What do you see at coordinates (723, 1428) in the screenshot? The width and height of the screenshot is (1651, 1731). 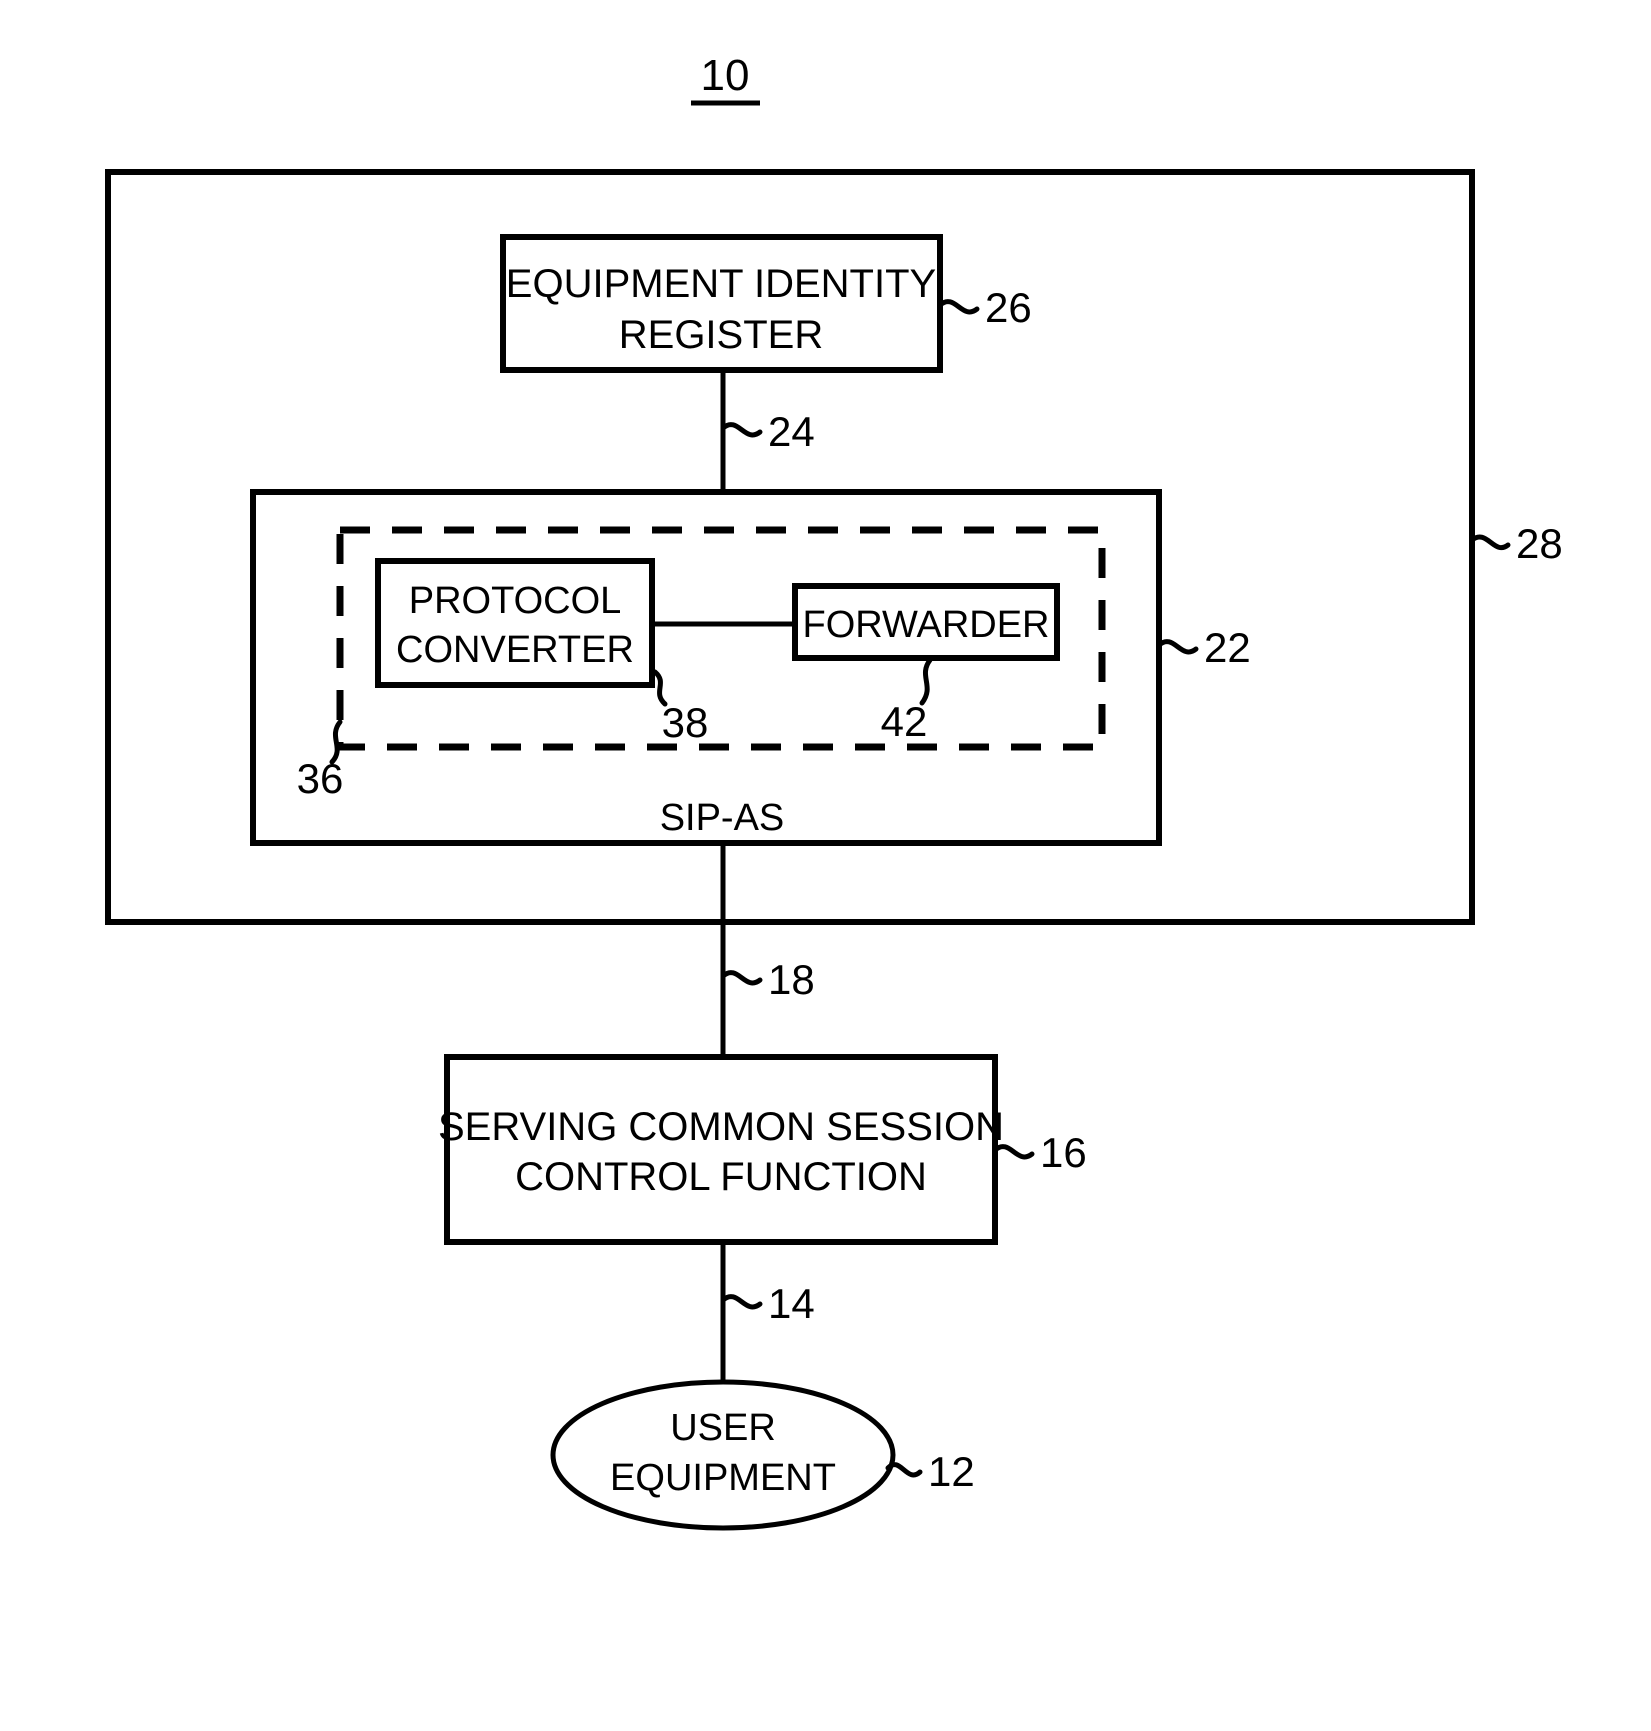 I see `user-equipment-label-line1: USER` at bounding box center [723, 1428].